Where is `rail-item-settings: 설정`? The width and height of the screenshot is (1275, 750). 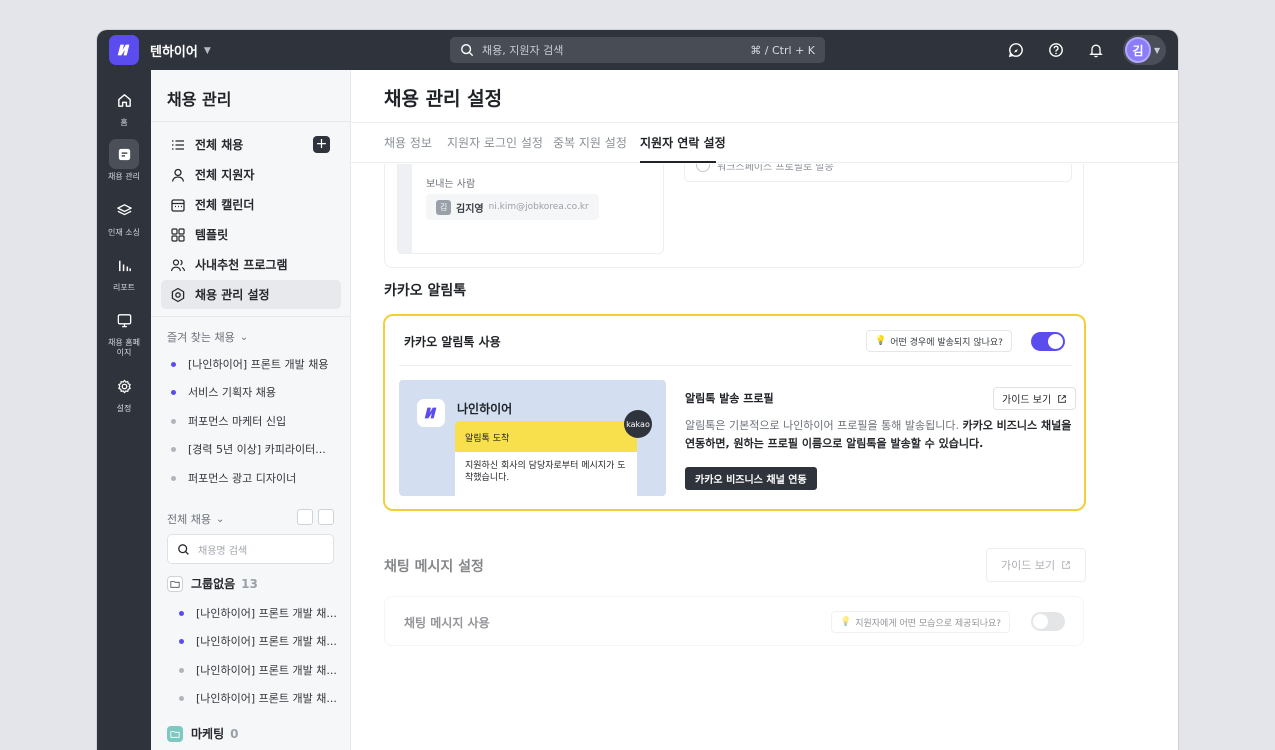
rail-item-settings: 설정 is located at coordinates (124, 392).